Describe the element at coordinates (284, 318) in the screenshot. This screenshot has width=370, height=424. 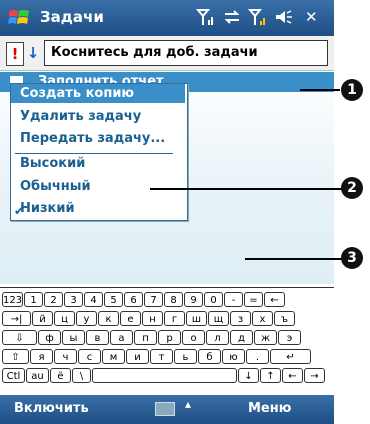
I see `keyboard-key: ъ` at that location.